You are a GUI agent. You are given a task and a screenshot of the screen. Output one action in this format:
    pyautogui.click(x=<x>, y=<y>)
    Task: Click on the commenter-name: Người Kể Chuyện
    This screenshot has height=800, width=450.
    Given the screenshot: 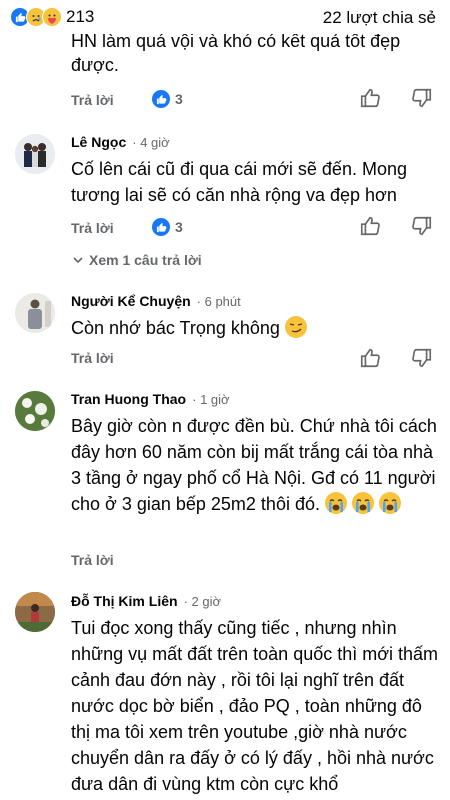 What is the action you would take?
    pyautogui.click(x=131, y=301)
    